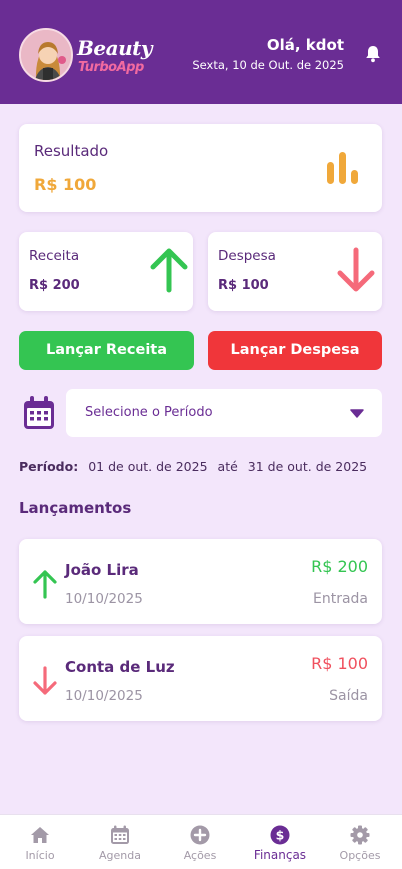 This screenshot has width=402, height=869. Describe the element at coordinates (200, 835) in the screenshot. I see `plus-circle-icon` at that location.